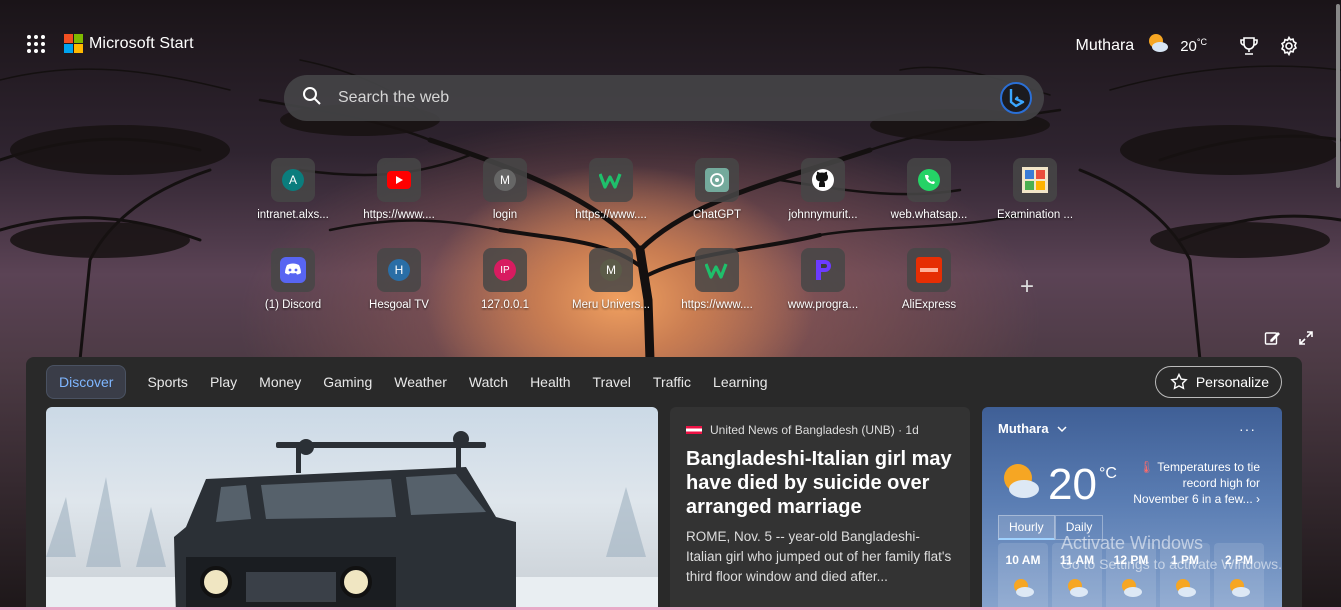 The height and width of the screenshot is (610, 1341). What do you see at coordinates (669, 98) in the screenshot?
I see `search-input` at bounding box center [669, 98].